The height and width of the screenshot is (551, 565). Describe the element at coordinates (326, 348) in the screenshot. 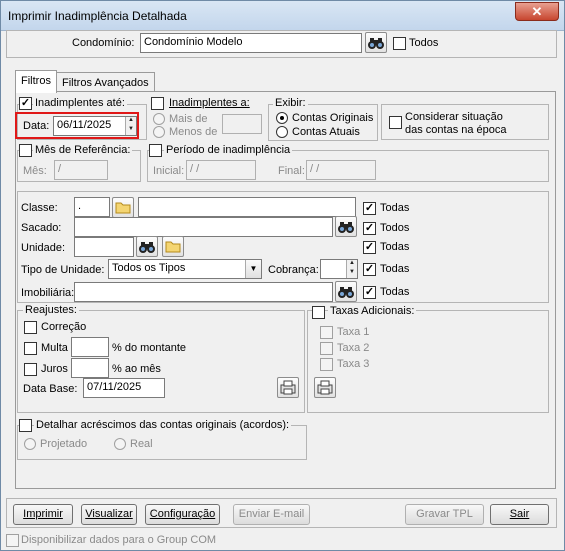

I see `taxa-2-checkbox` at that location.